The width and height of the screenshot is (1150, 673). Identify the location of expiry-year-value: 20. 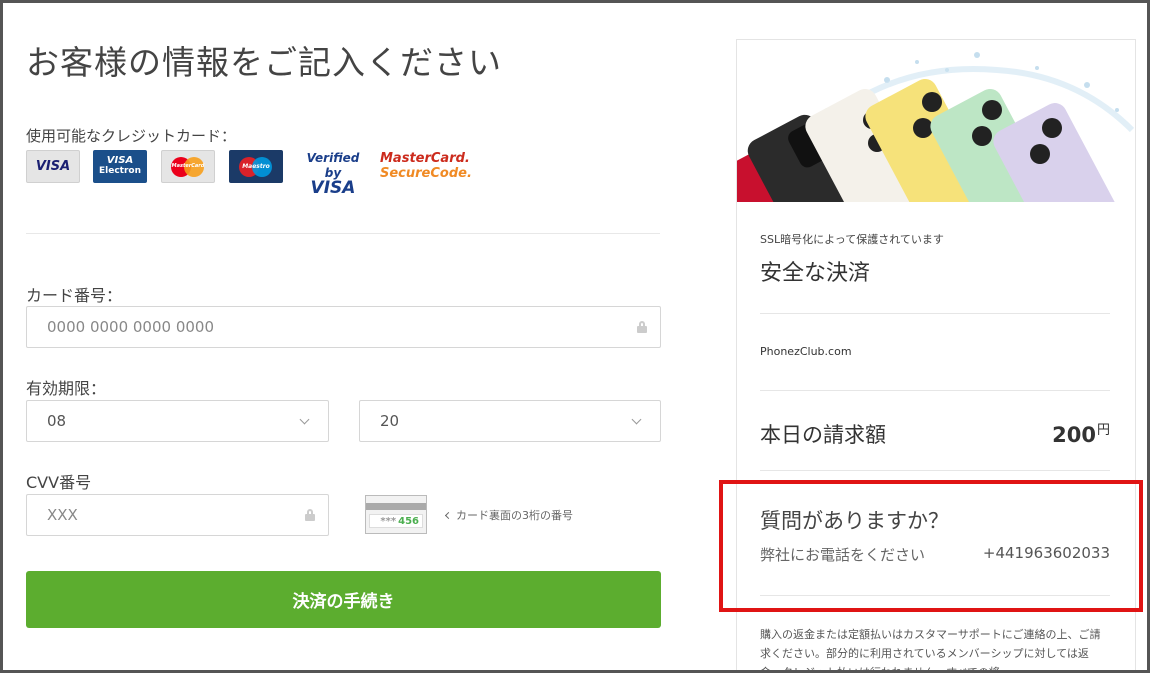
(390, 421).